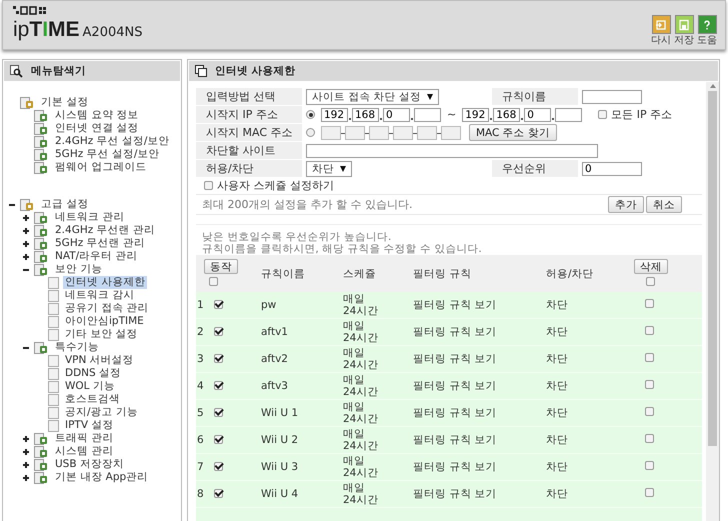 The image size is (728, 521). What do you see at coordinates (274, 359) in the screenshot?
I see `rule-name-link: aftv2` at bounding box center [274, 359].